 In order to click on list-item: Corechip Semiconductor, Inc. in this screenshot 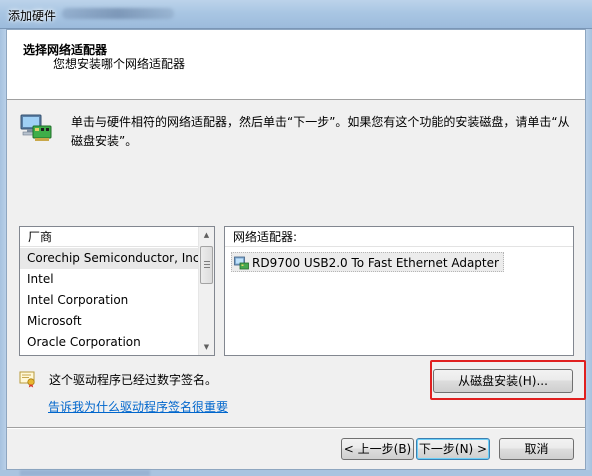, I will do `click(111, 258)`.